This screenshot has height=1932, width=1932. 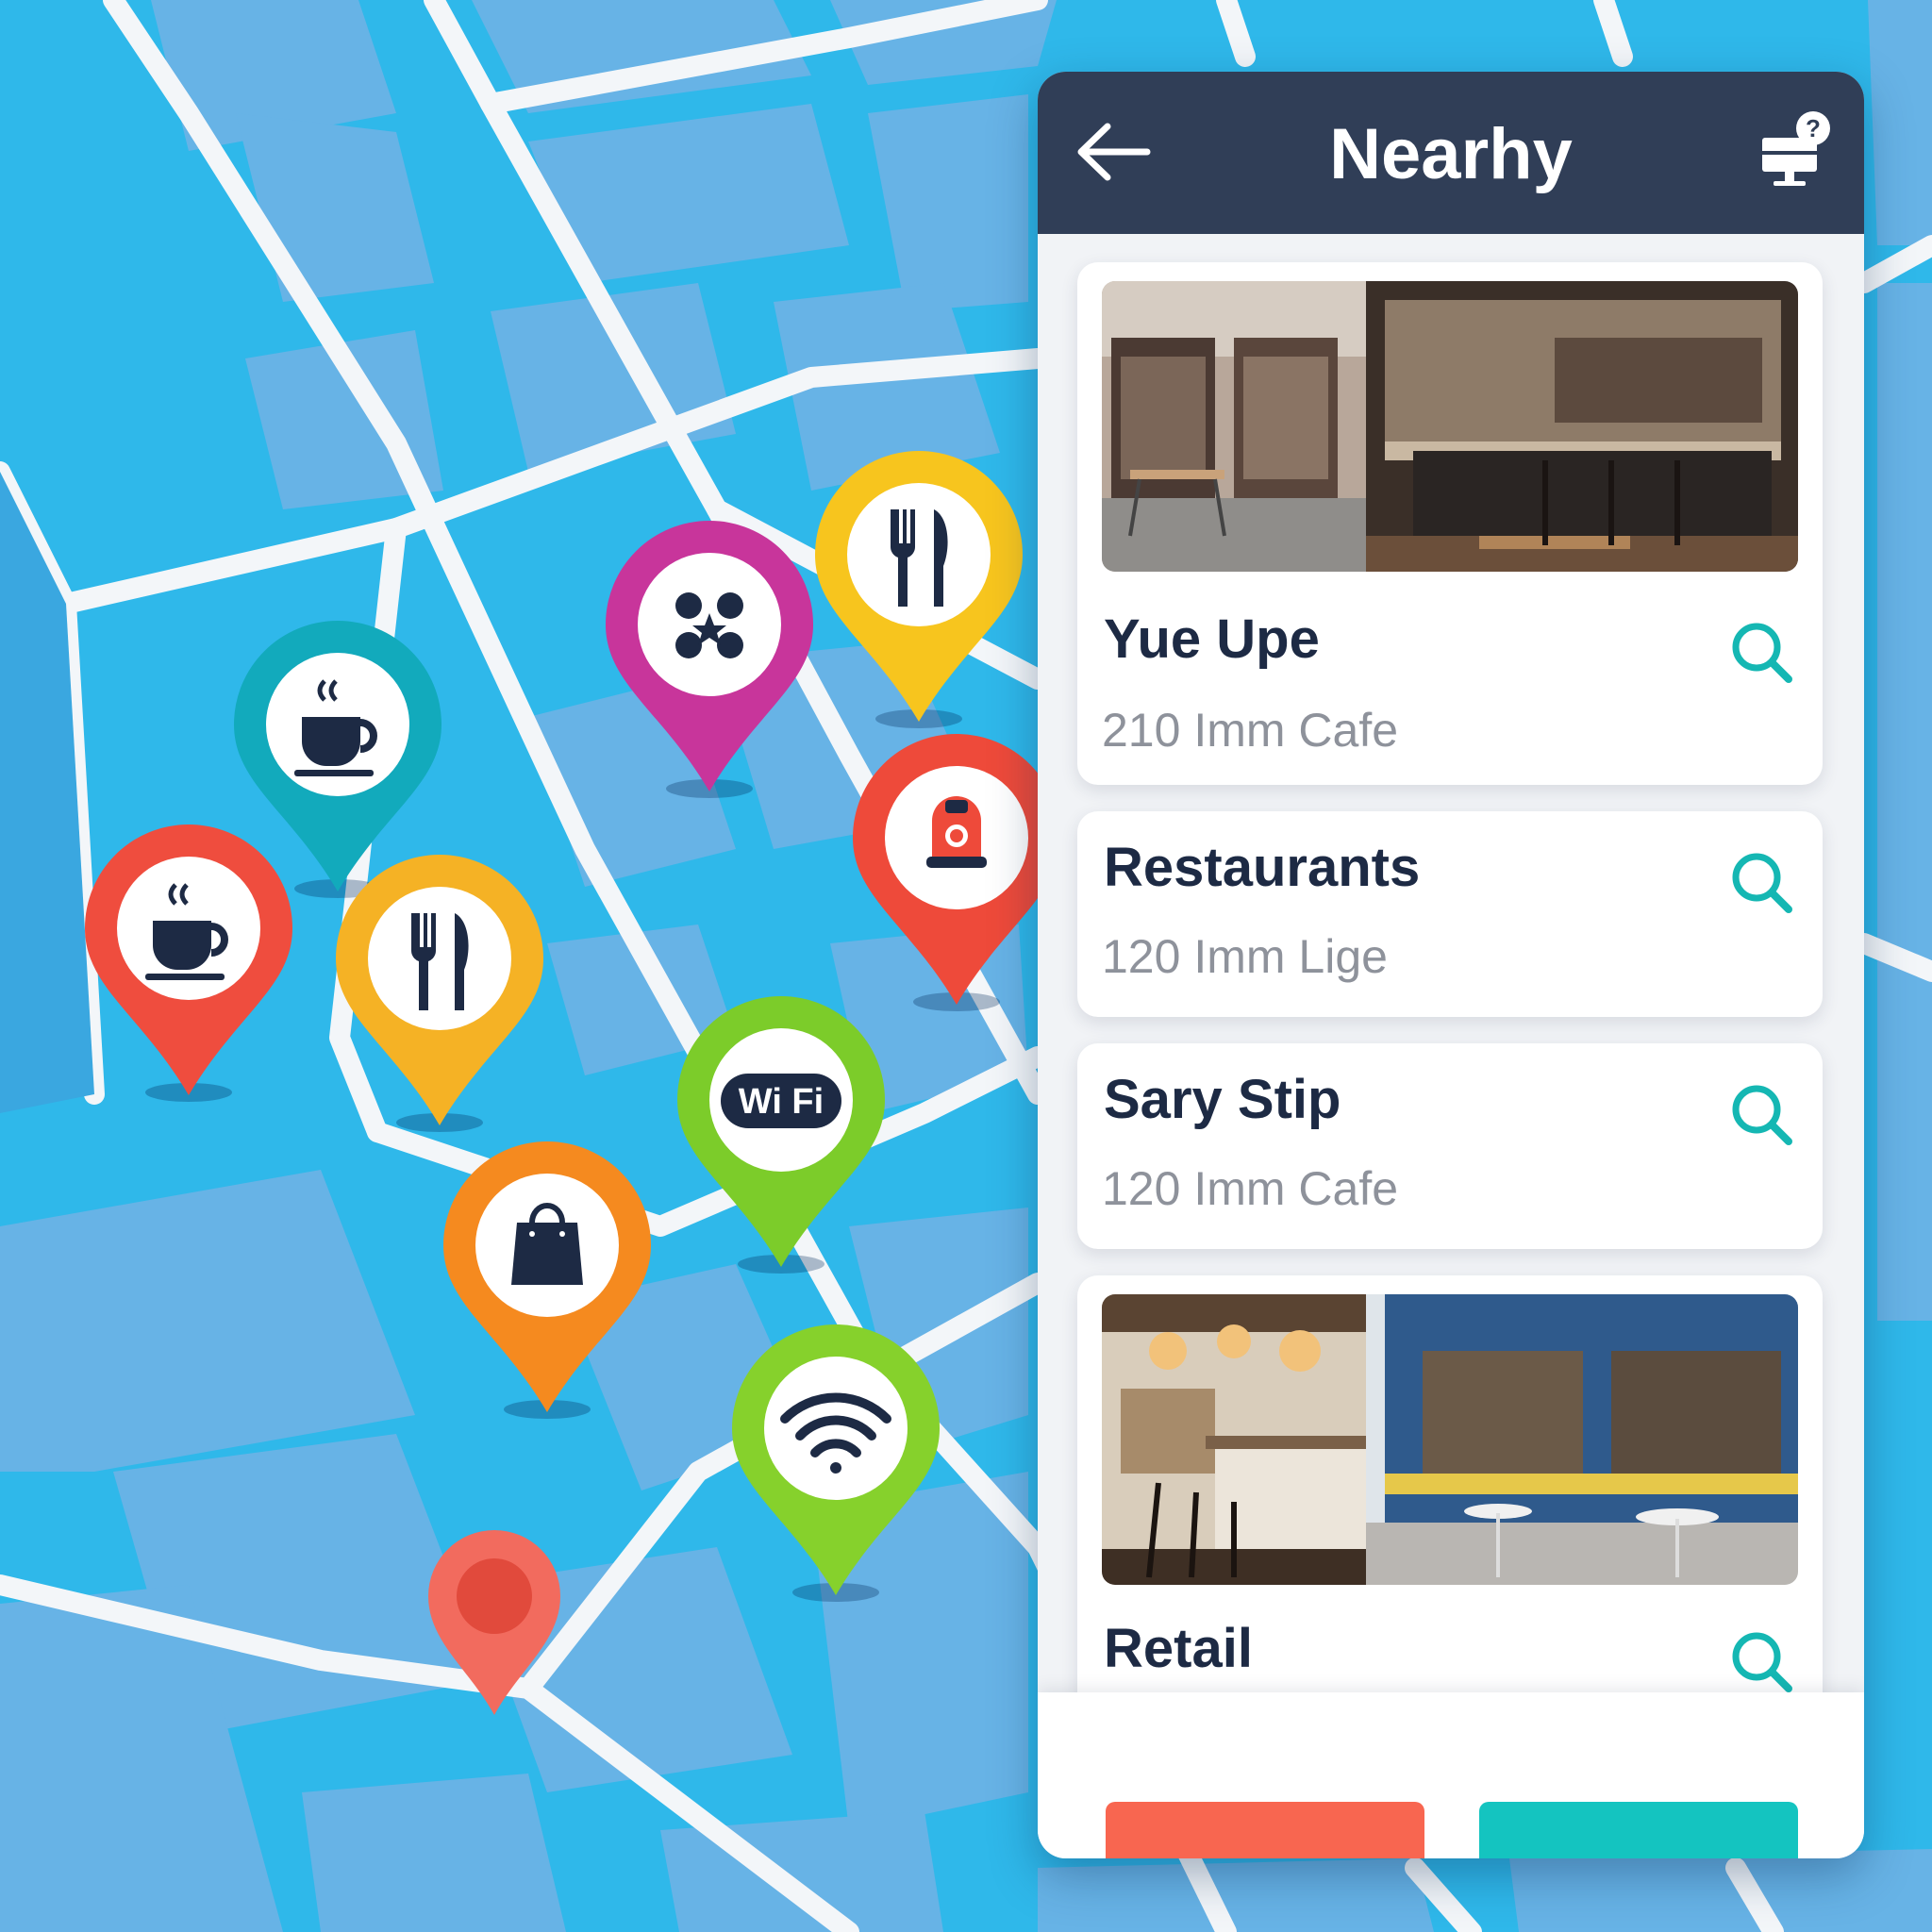 I want to click on primary-action-button, so click(x=1265, y=1830).